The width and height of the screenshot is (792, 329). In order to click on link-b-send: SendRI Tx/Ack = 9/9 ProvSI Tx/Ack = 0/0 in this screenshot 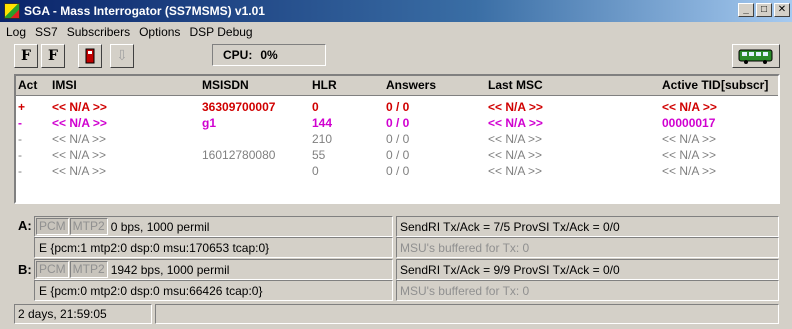, I will do `click(587, 269)`.